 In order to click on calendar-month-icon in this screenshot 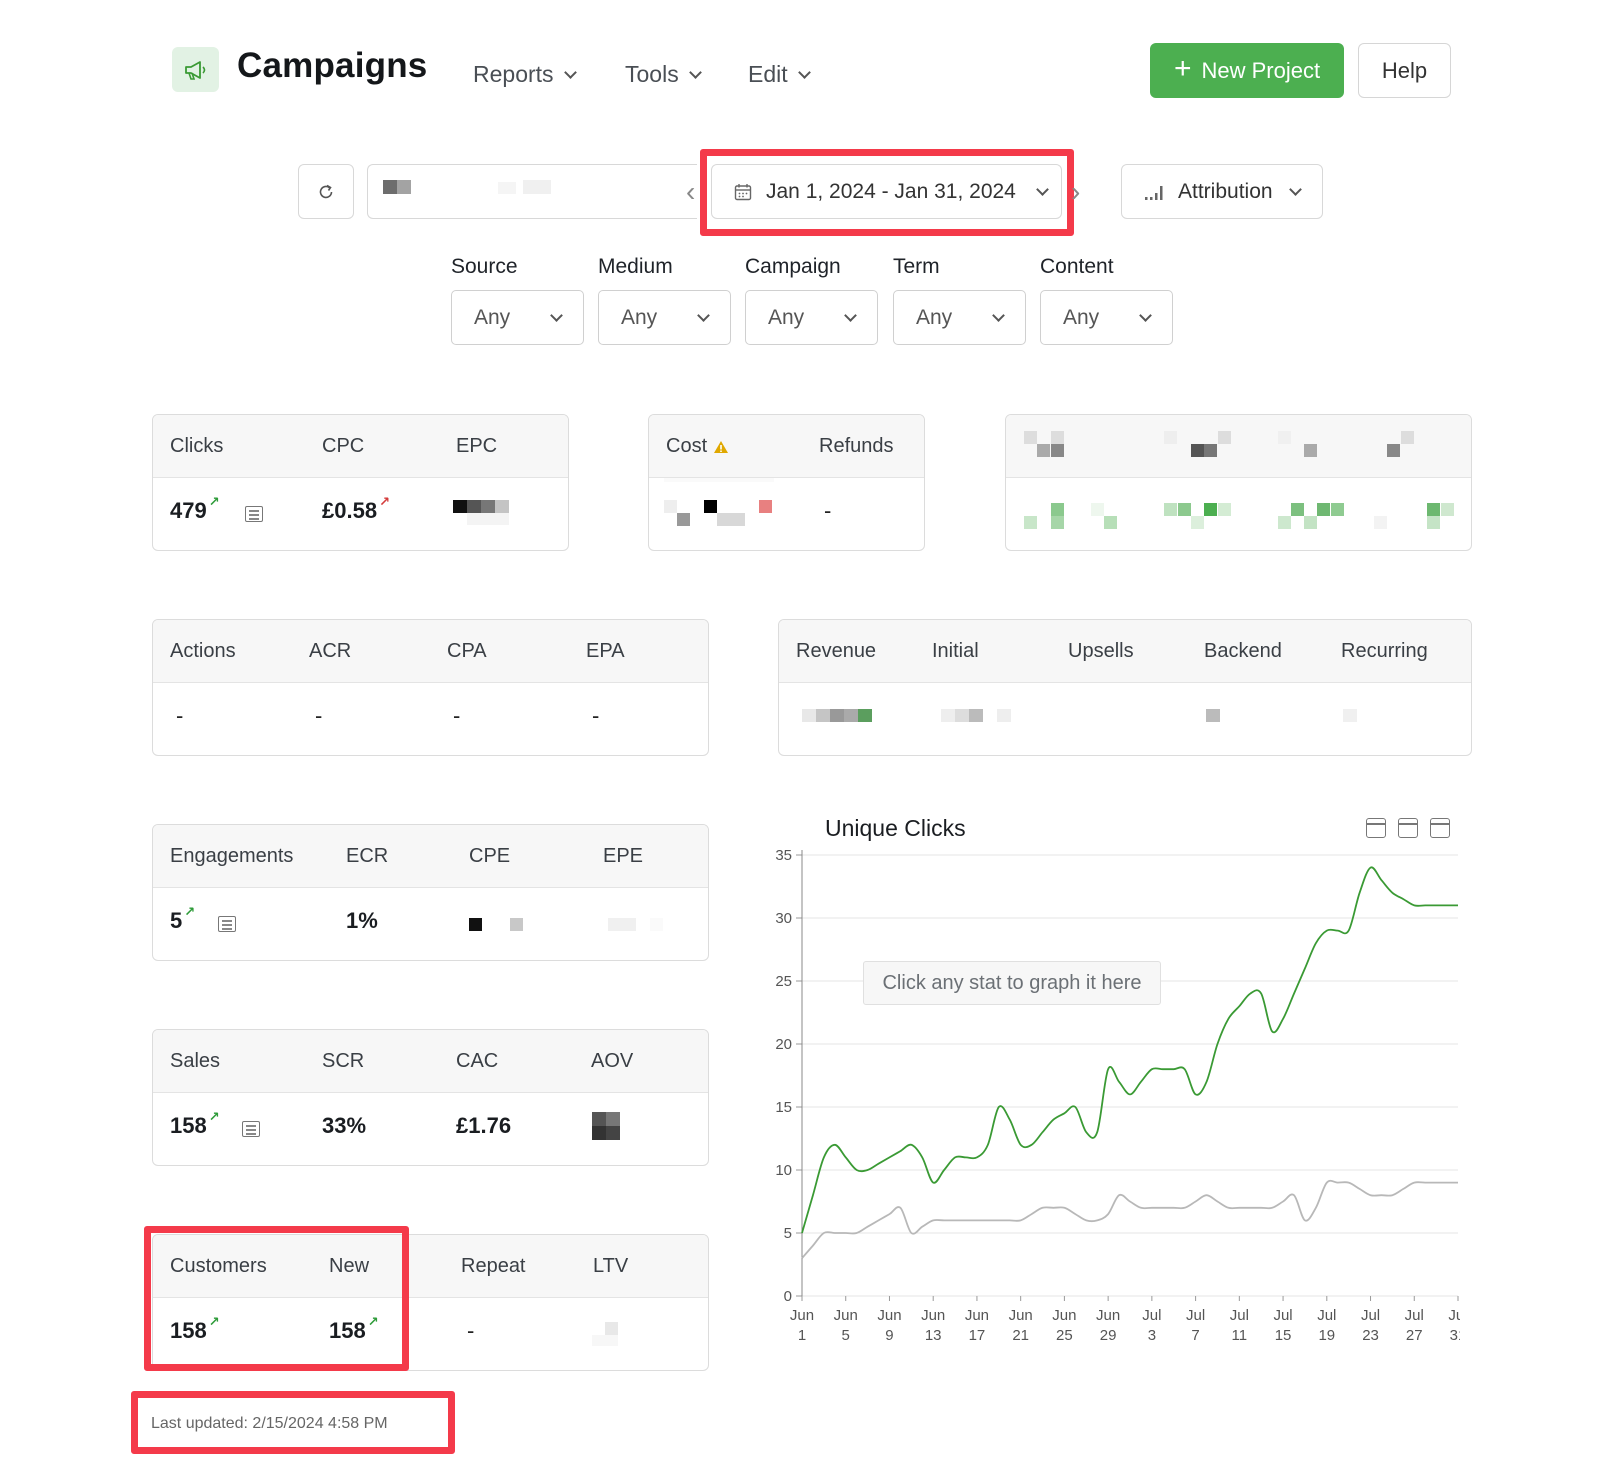, I will do `click(1440, 828)`.